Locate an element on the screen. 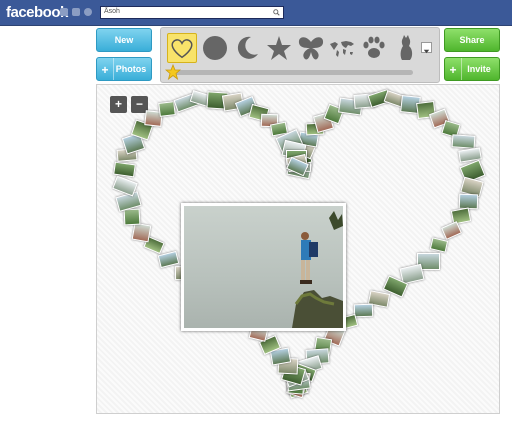 The height and width of the screenshot is (427, 512). featured-photo-image is located at coordinates (263, 267).